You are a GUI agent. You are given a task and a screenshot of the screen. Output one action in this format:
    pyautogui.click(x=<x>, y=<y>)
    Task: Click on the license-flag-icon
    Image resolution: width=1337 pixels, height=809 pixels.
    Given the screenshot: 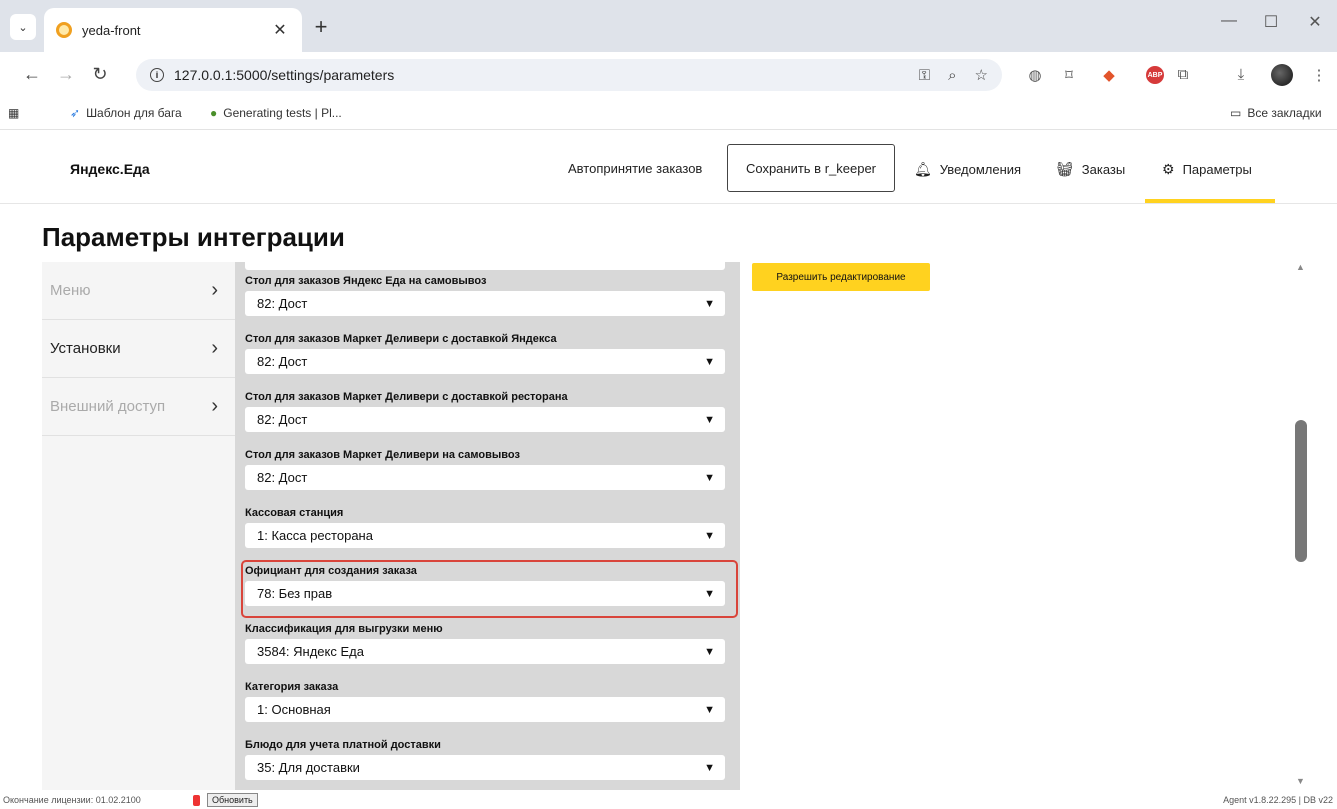 What is the action you would take?
    pyautogui.click(x=196, y=800)
    